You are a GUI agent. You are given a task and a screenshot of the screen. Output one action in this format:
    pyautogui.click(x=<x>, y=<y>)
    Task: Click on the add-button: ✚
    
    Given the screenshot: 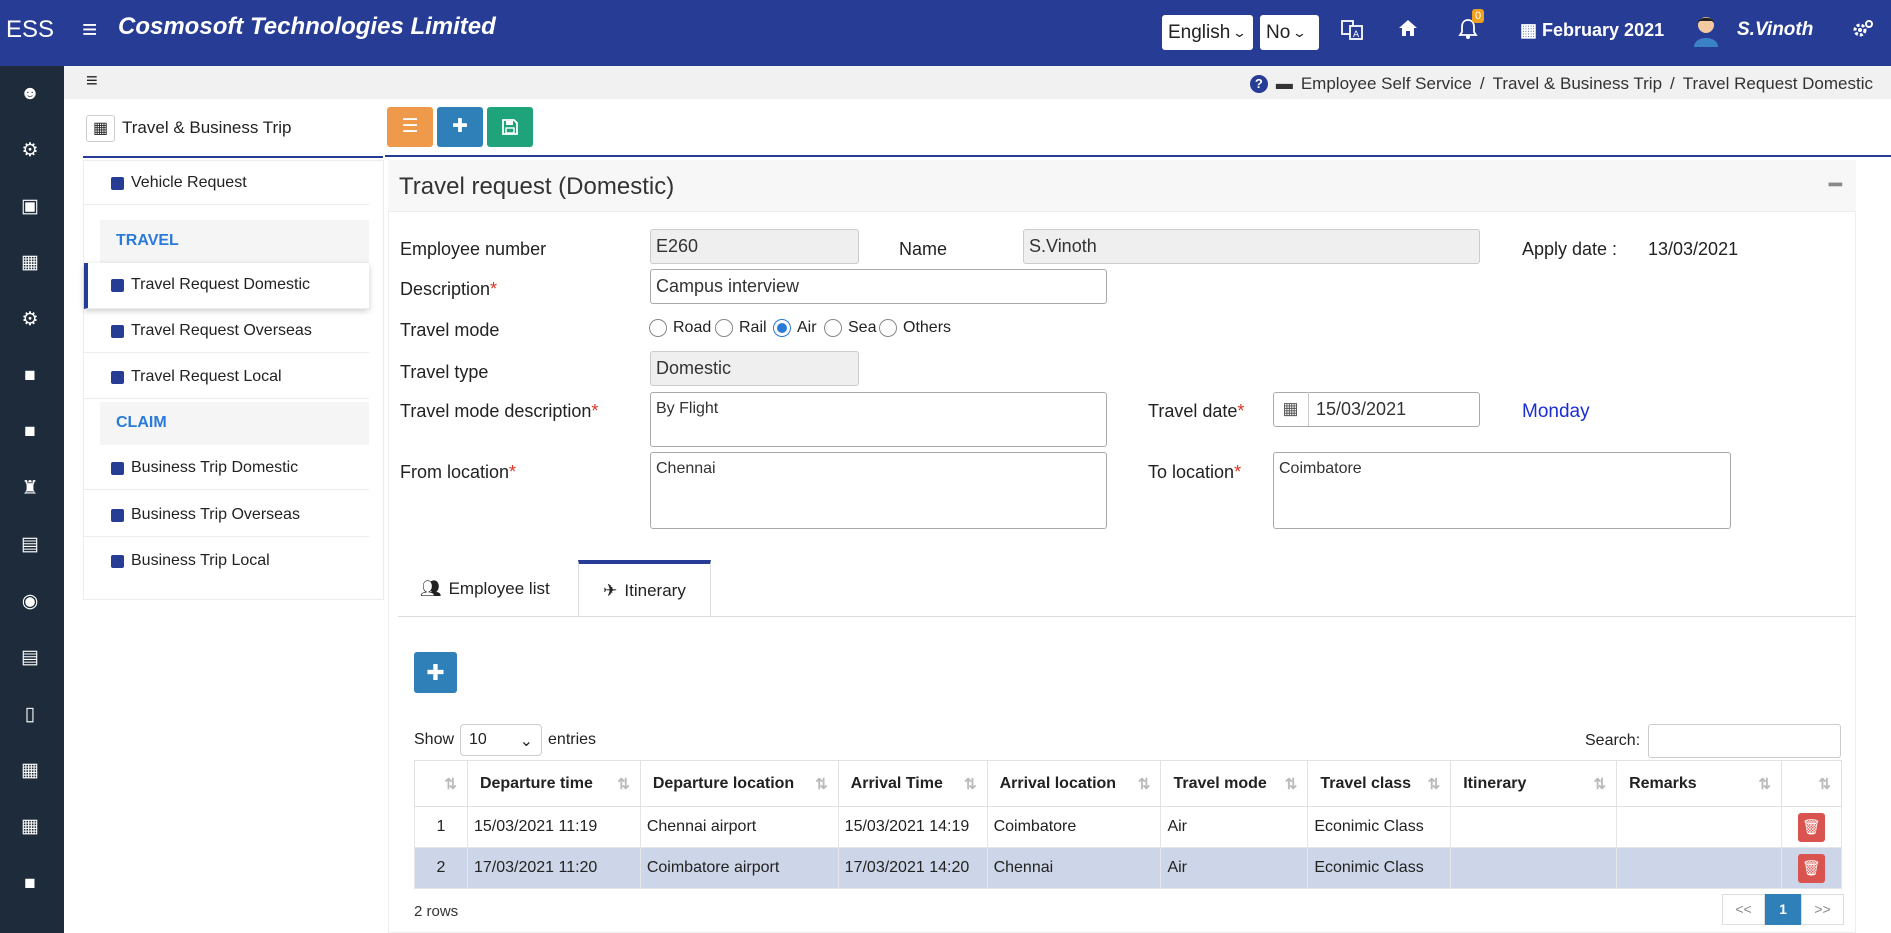 What is the action you would take?
    pyautogui.click(x=460, y=127)
    